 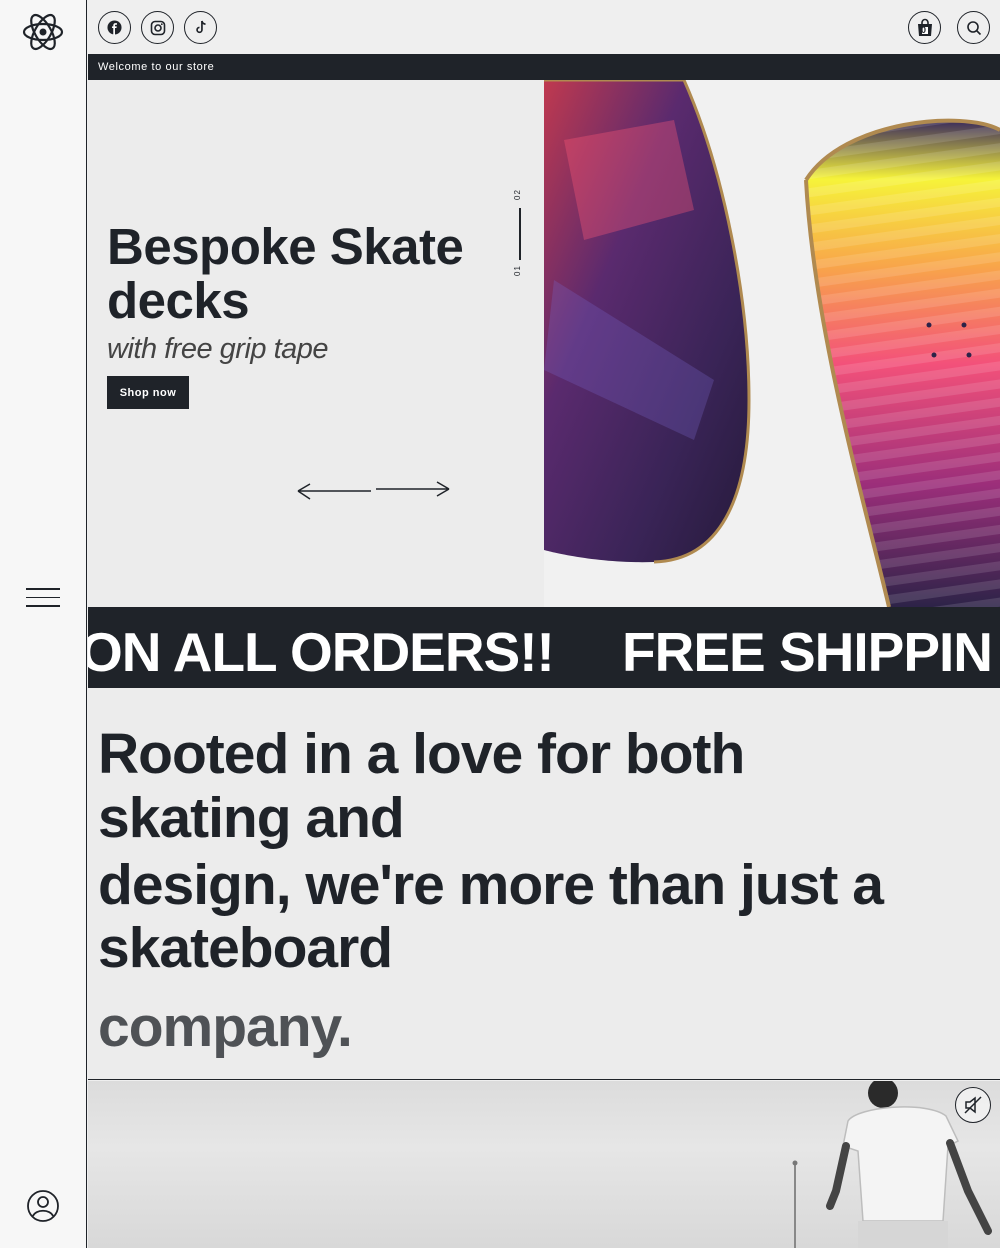 I want to click on instagram-icon, so click(x=157, y=27).